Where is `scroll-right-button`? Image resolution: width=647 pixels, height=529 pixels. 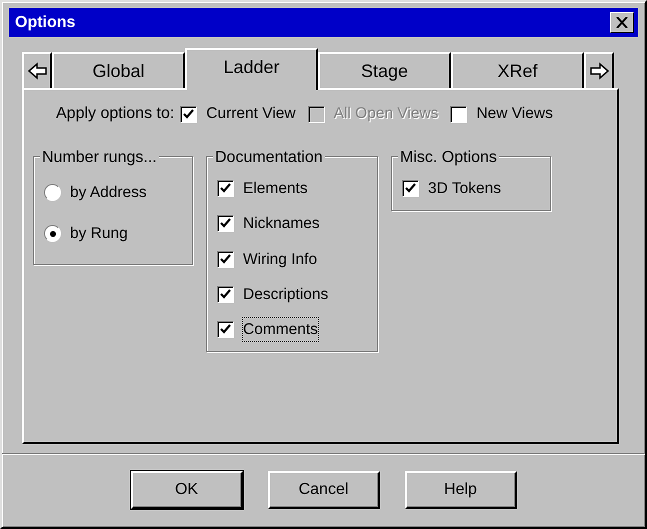 scroll-right-button is located at coordinates (599, 70).